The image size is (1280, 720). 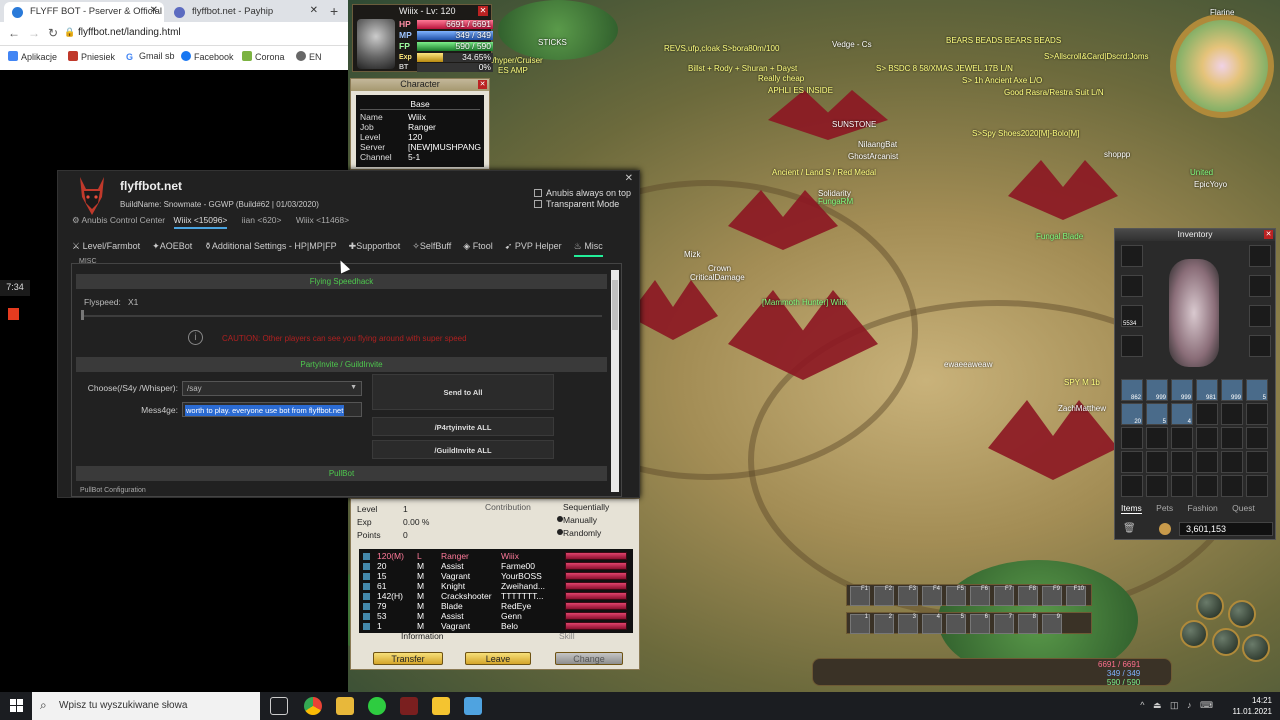 I want to click on bookmark-corona: Corona, so click(x=263, y=56).